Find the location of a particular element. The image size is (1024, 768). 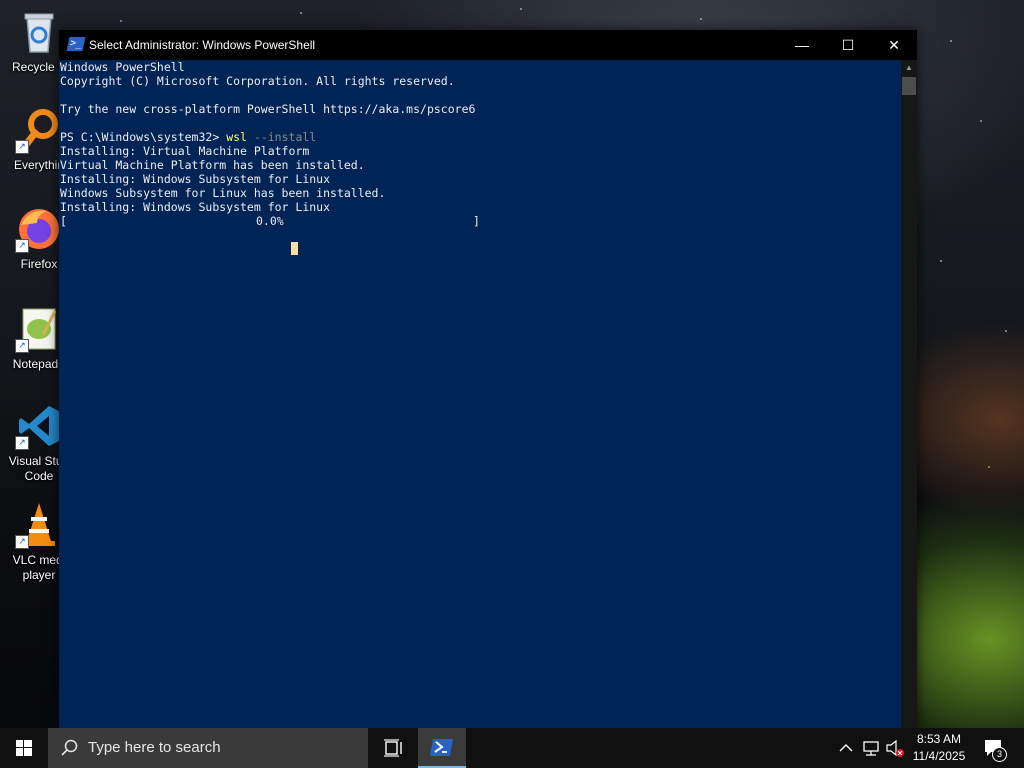

text-cursor is located at coordinates (294, 248).